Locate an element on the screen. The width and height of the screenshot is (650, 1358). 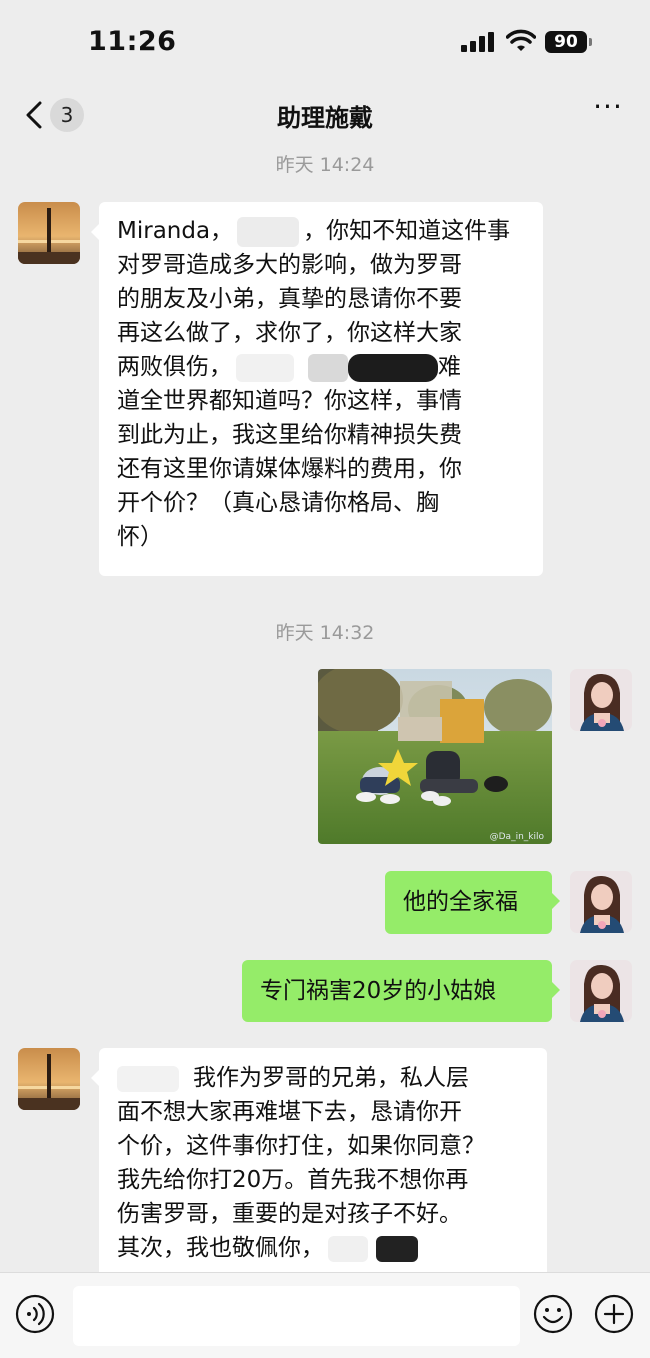
emoji-icon is located at coordinates (553, 1314).